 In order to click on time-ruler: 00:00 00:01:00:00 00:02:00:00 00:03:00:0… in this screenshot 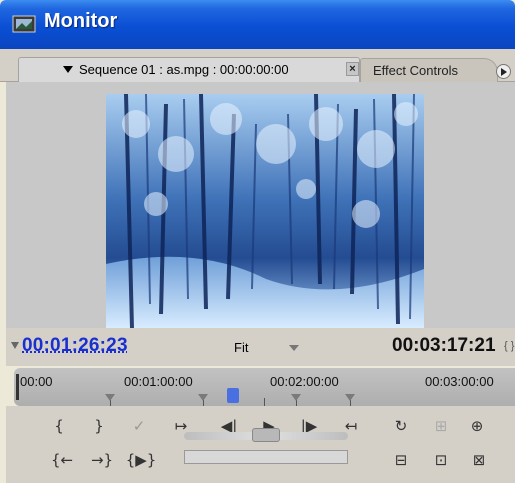, I will do `click(264, 387)`.